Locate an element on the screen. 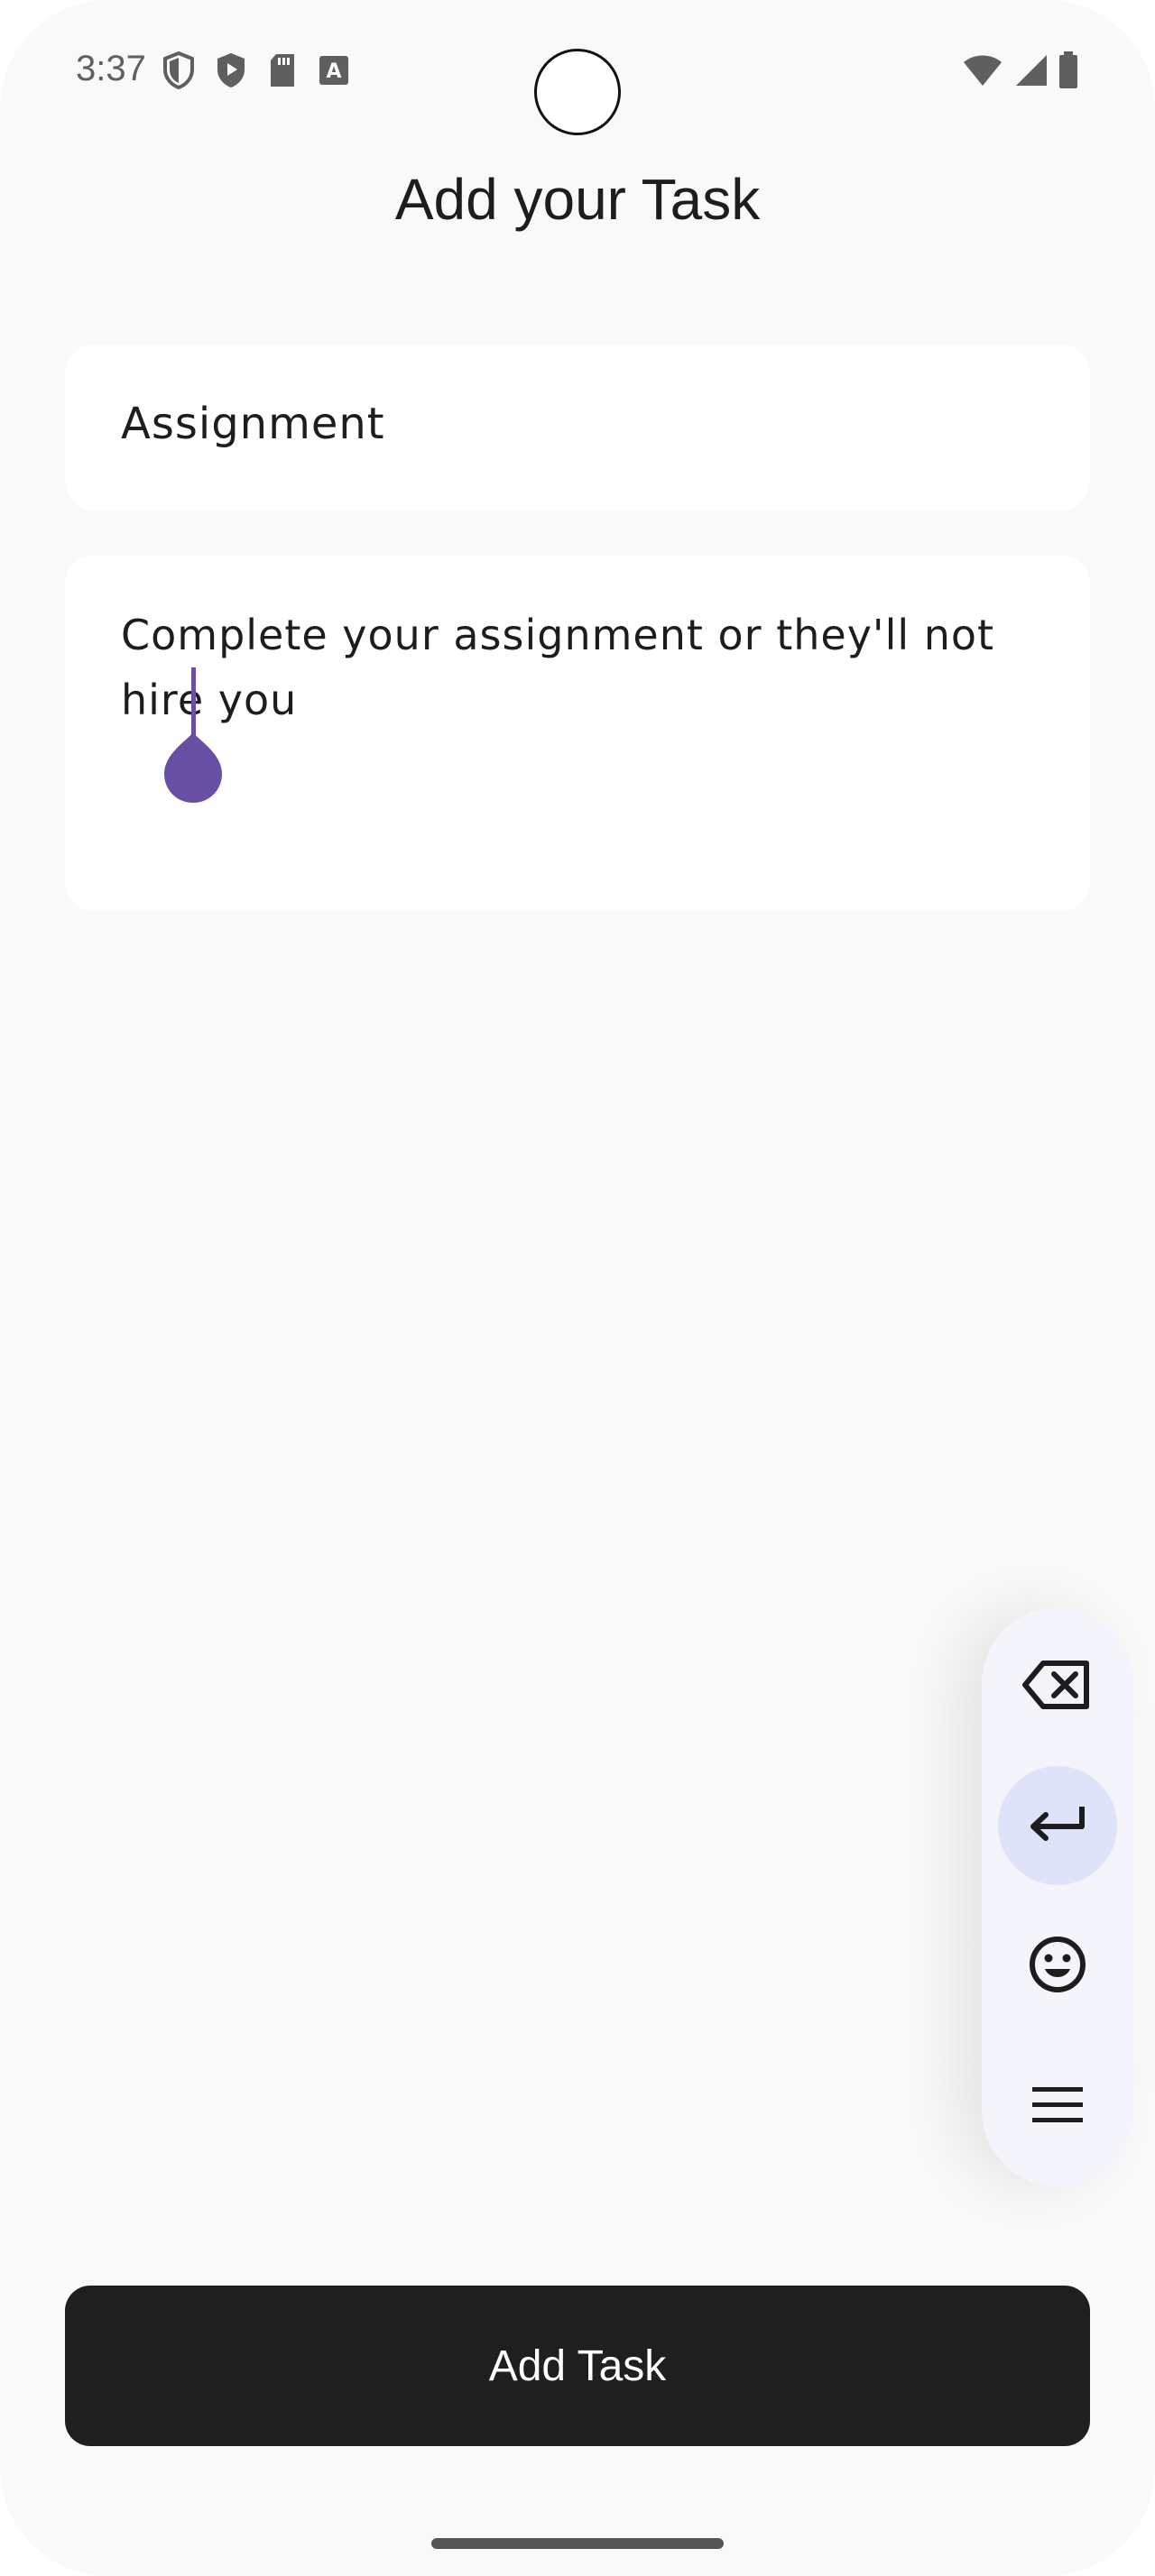  backspace-button is located at coordinates (1057, 1687).